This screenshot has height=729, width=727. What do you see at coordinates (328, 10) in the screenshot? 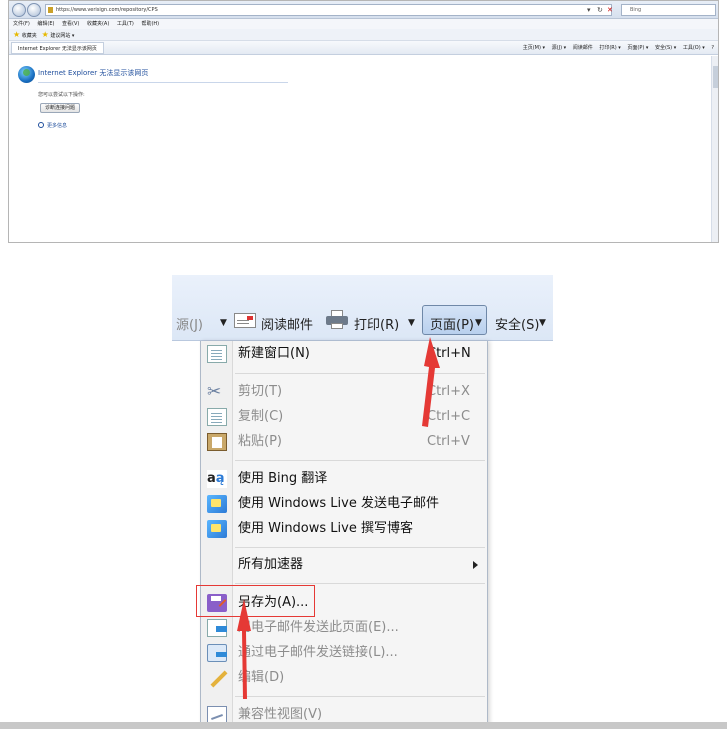
I see `url-input: https://www.verisign.com/repository/CPS` at bounding box center [328, 10].